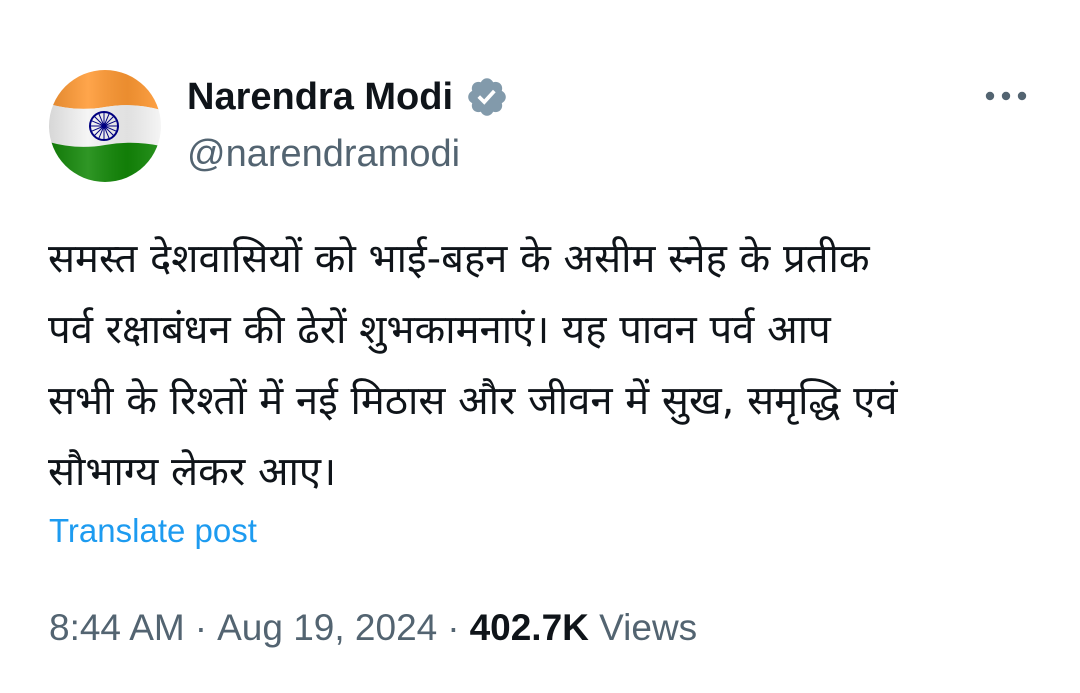 The width and height of the screenshot is (1080, 693). I want to click on more-options-button, so click(1006, 96).